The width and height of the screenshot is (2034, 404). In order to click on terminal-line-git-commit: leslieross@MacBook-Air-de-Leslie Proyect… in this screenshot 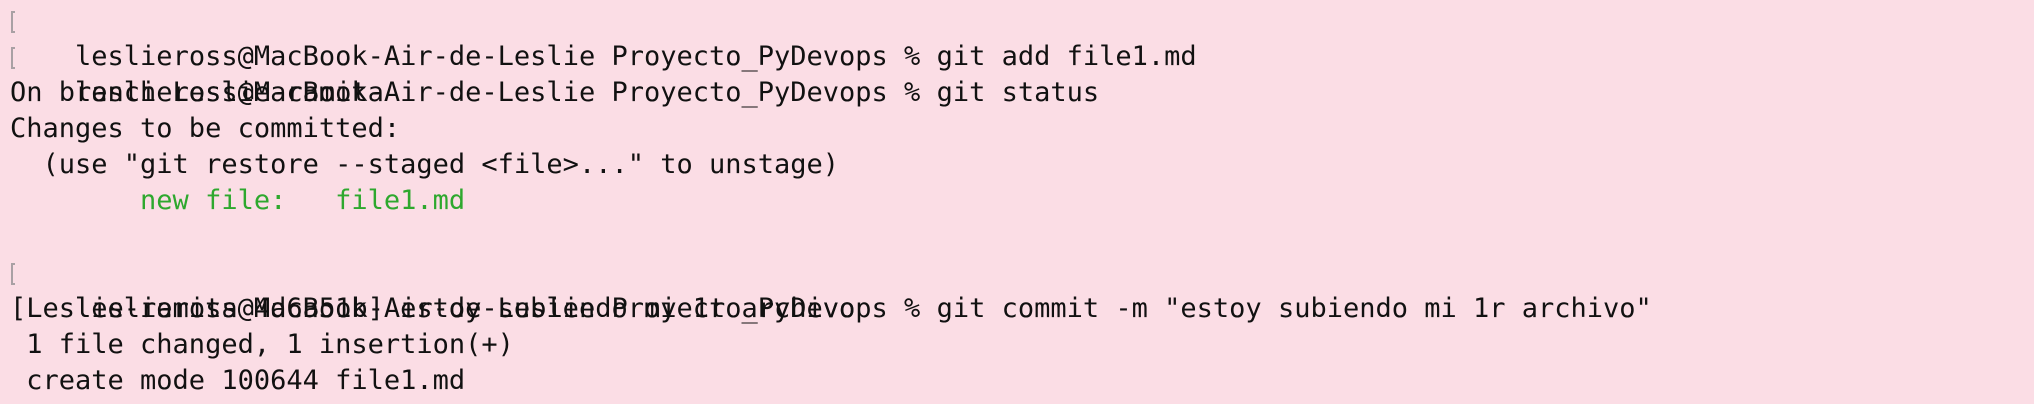, I will do `click(831, 289)`.